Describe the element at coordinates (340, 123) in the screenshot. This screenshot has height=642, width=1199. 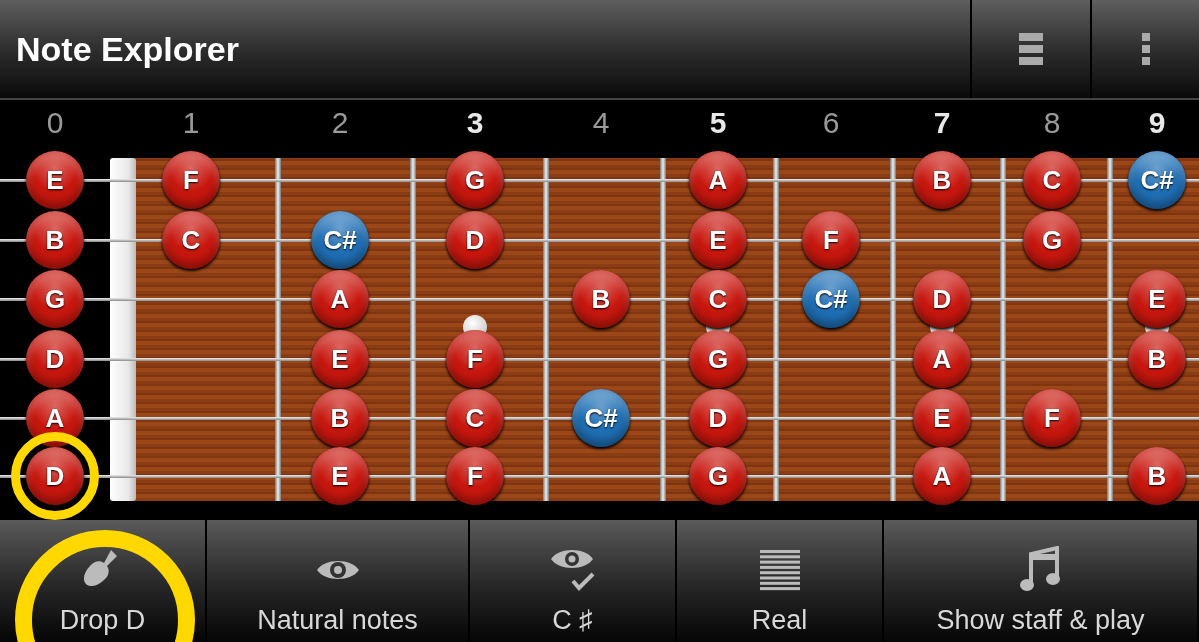
I see `fret-number: 2` at that location.